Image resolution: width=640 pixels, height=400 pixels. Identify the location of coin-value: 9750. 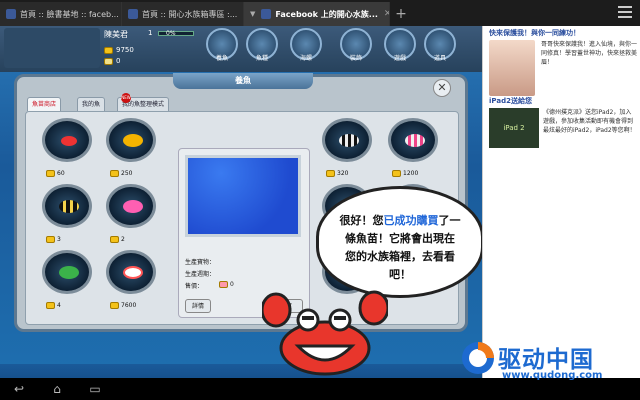
(125, 50).